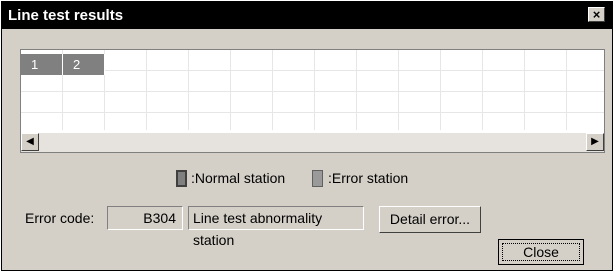  I want to click on error-code-field: B304, so click(145, 218).